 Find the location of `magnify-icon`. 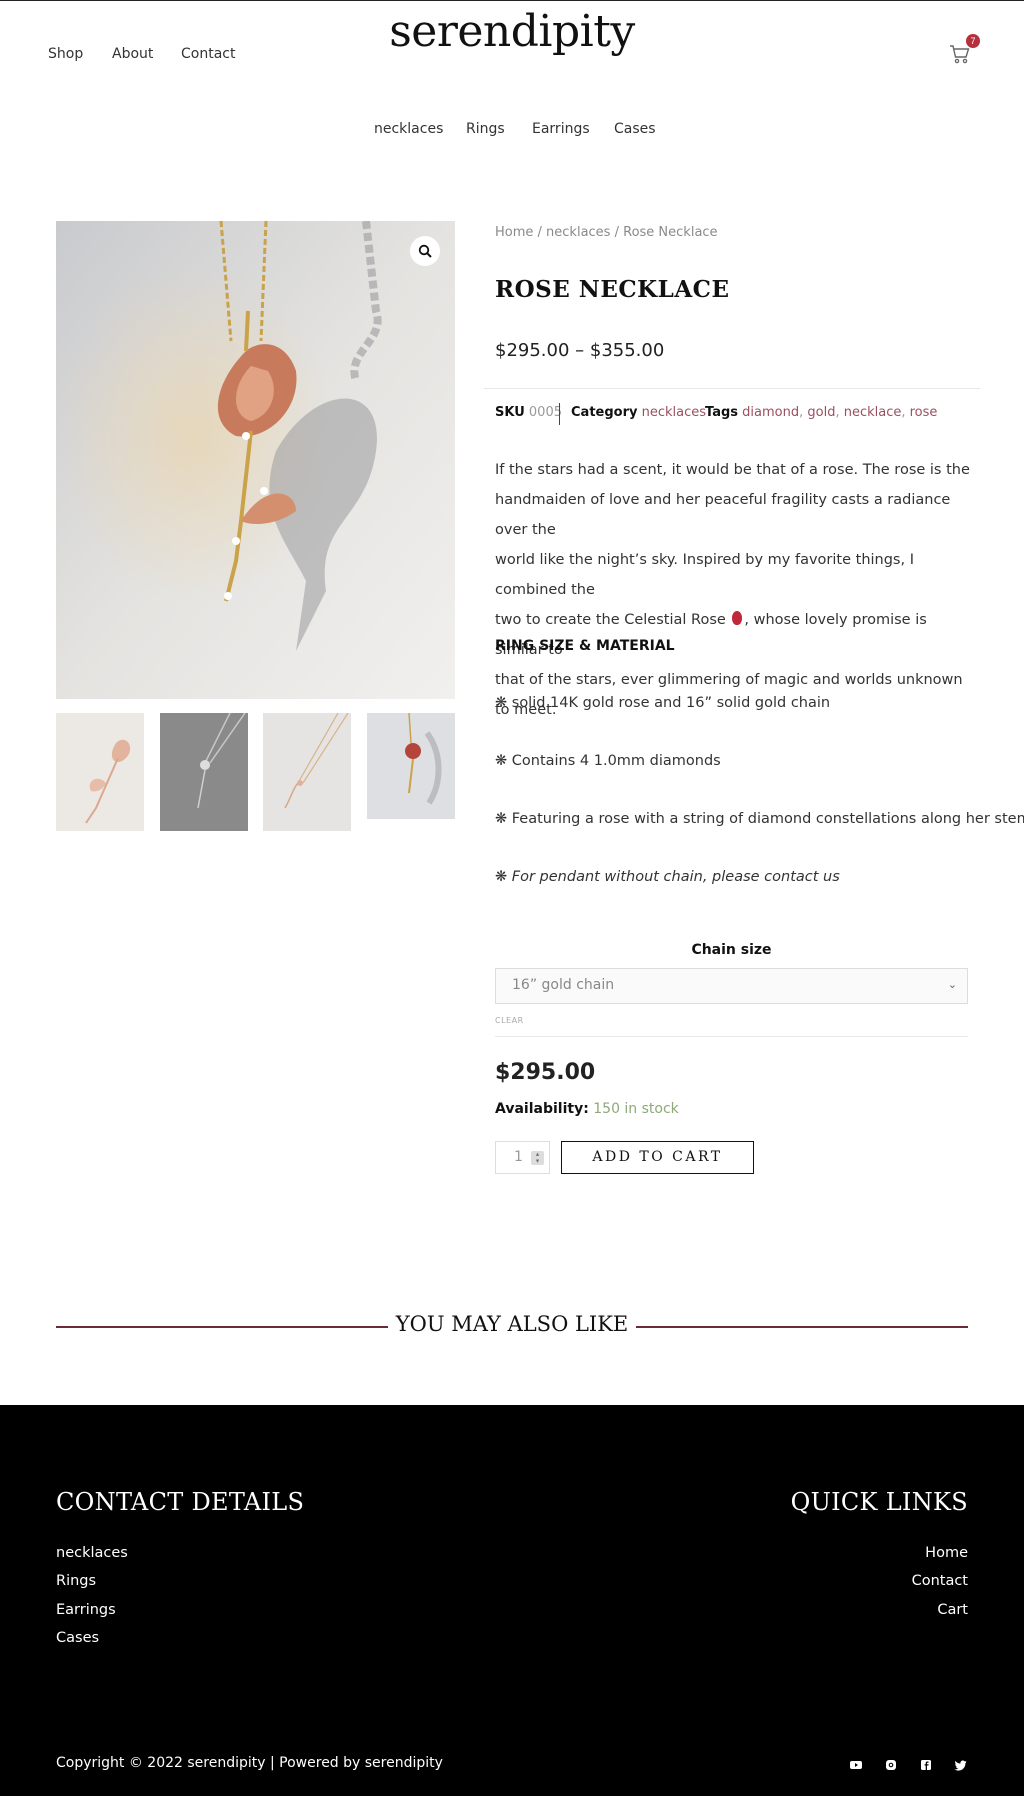

magnify-icon is located at coordinates (425, 251).